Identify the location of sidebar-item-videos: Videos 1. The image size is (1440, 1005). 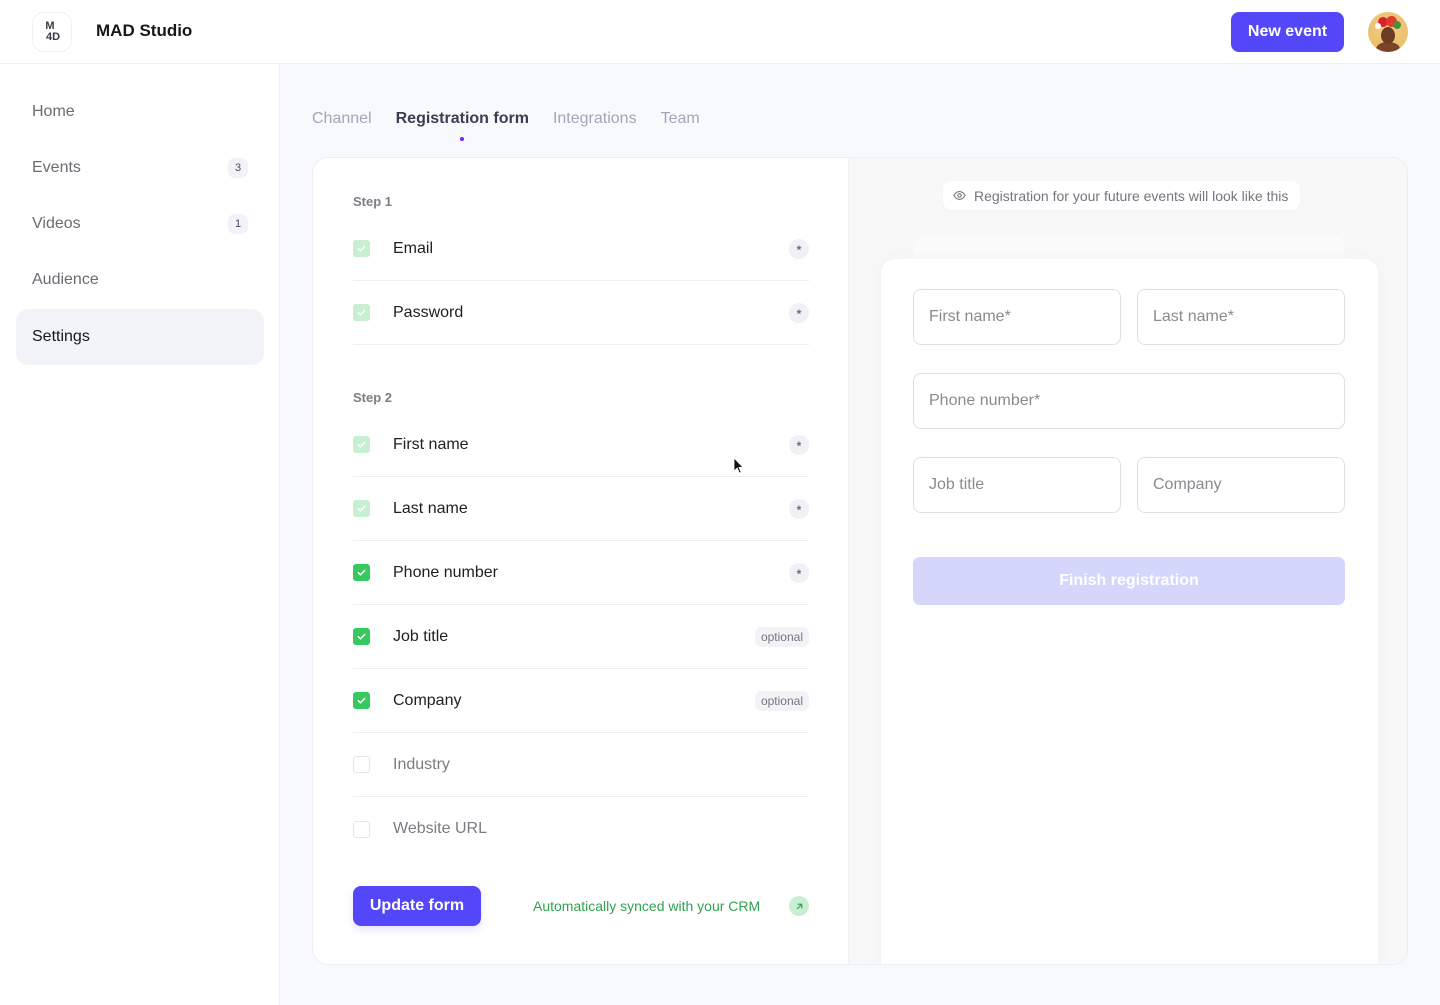
(140, 224).